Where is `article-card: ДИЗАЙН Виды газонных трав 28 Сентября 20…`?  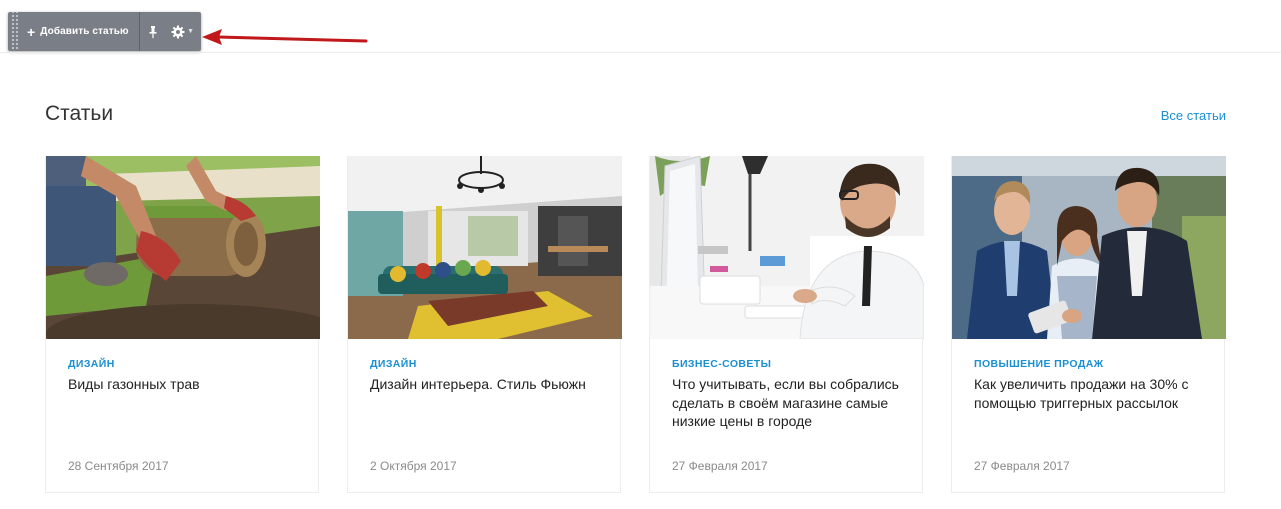
article-card: ДИЗАЙН Виды газонных трав 28 Сентября 20… is located at coordinates (182, 324).